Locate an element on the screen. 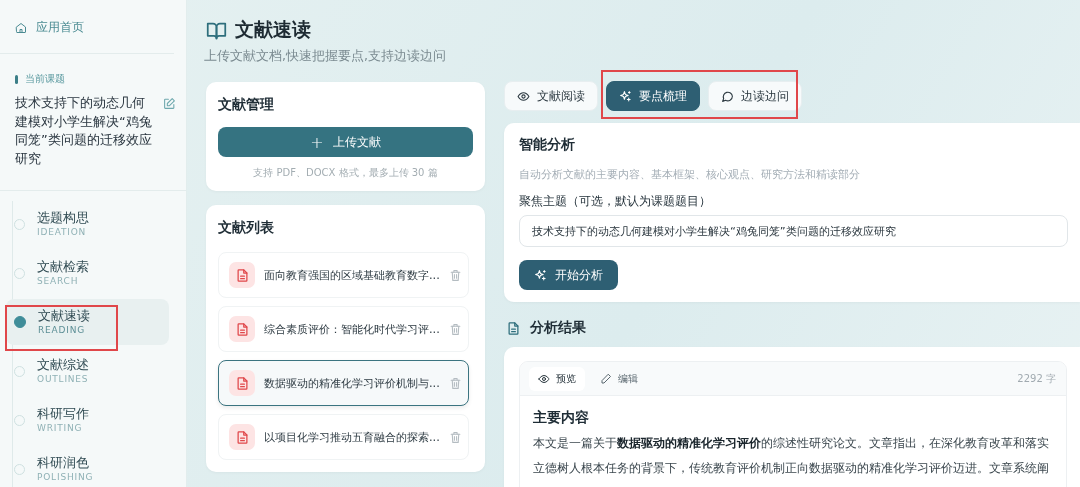 The height and width of the screenshot is (487, 1080). word-count: 2292 字 is located at coordinates (1036, 378).